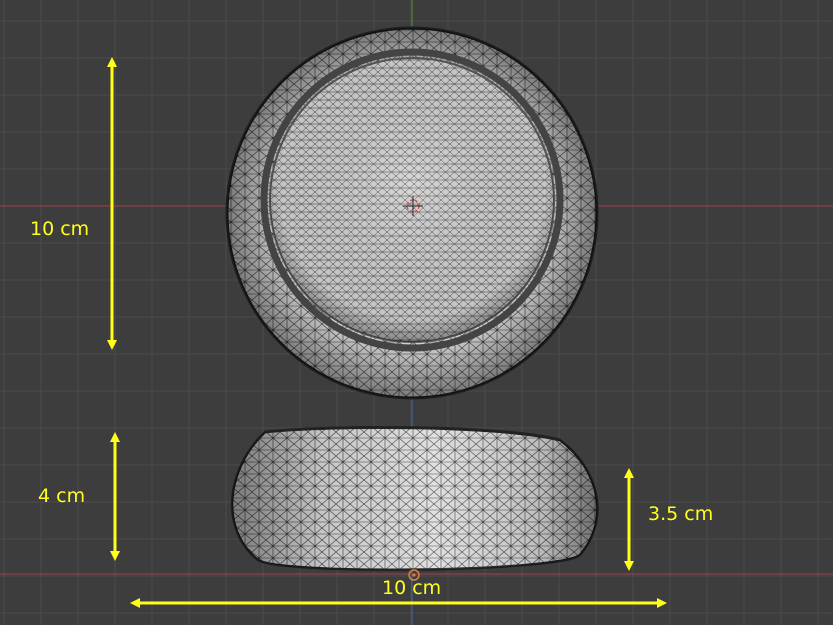  I want to click on bowl-side-view, so click(414, 498).